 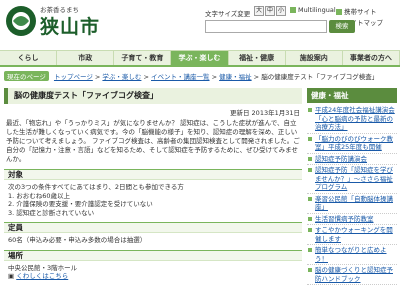 What do you see at coordinates (26, 76) in the screenshot?
I see `breadcrumb-lead: 現在のページ` at bounding box center [26, 76].